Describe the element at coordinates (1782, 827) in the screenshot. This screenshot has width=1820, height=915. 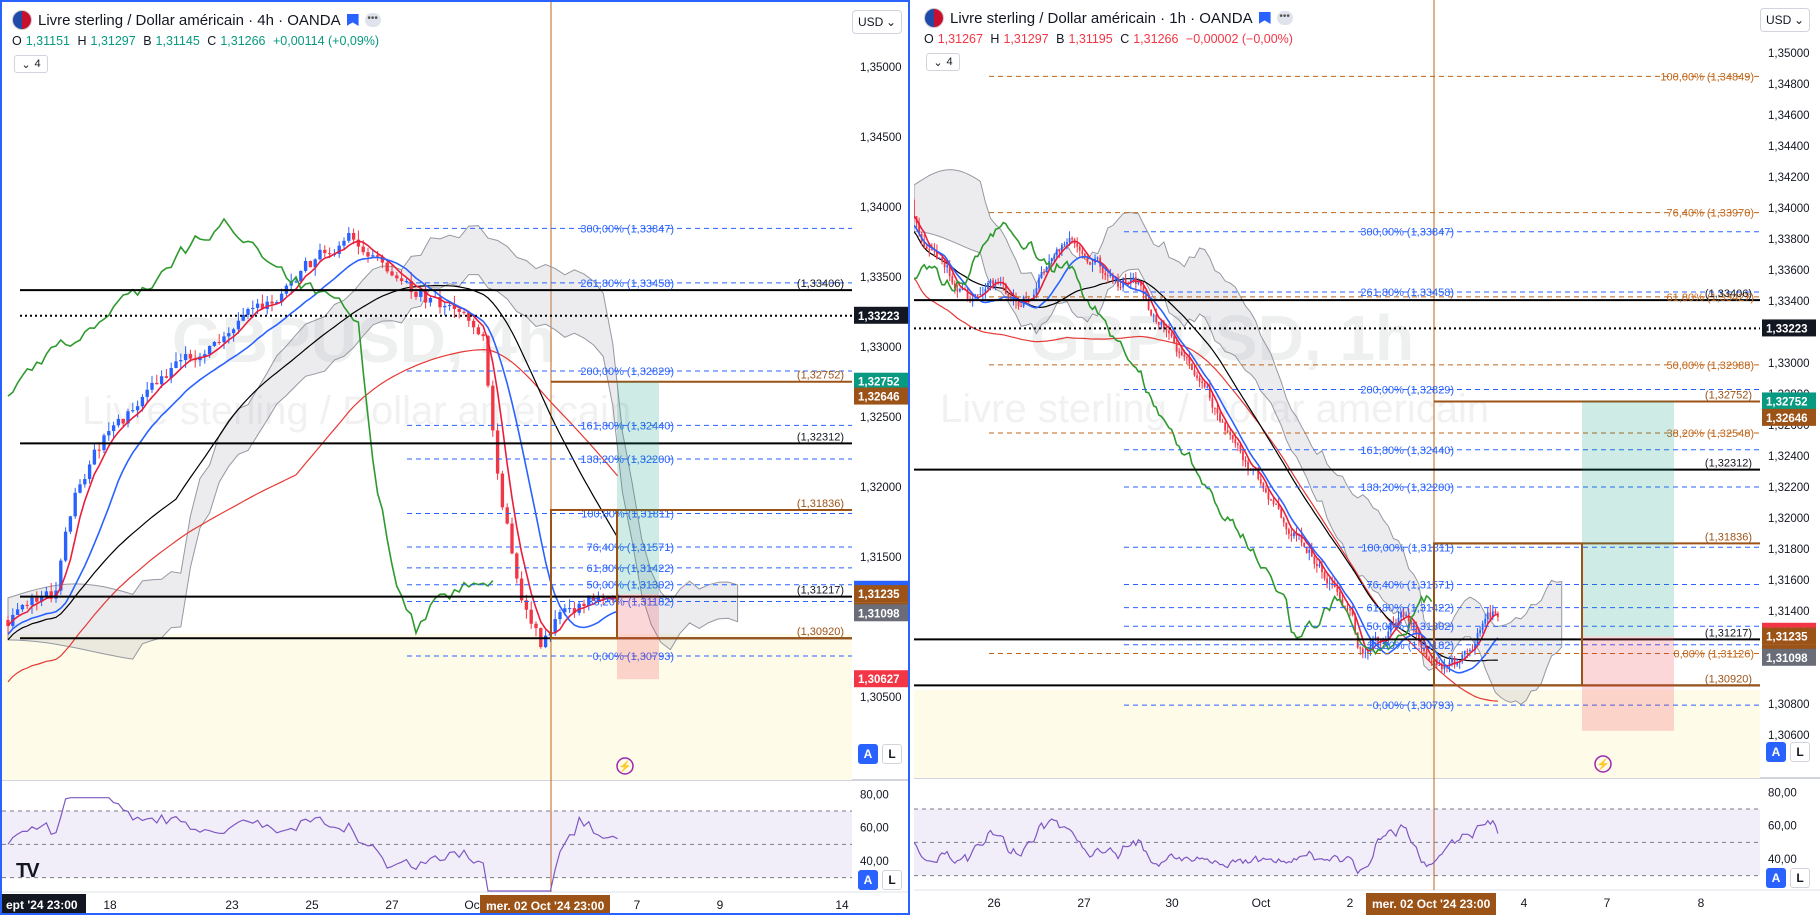
I see `rsi-axis-label: 60,00` at that location.